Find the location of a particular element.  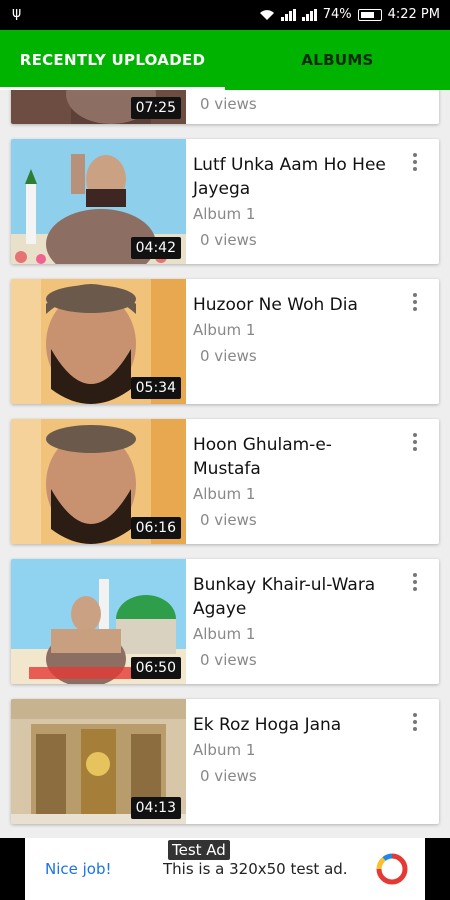

video-card: 05:34 Huzoor Ne Woh Dia Album 1 0 views is located at coordinates (225, 341).